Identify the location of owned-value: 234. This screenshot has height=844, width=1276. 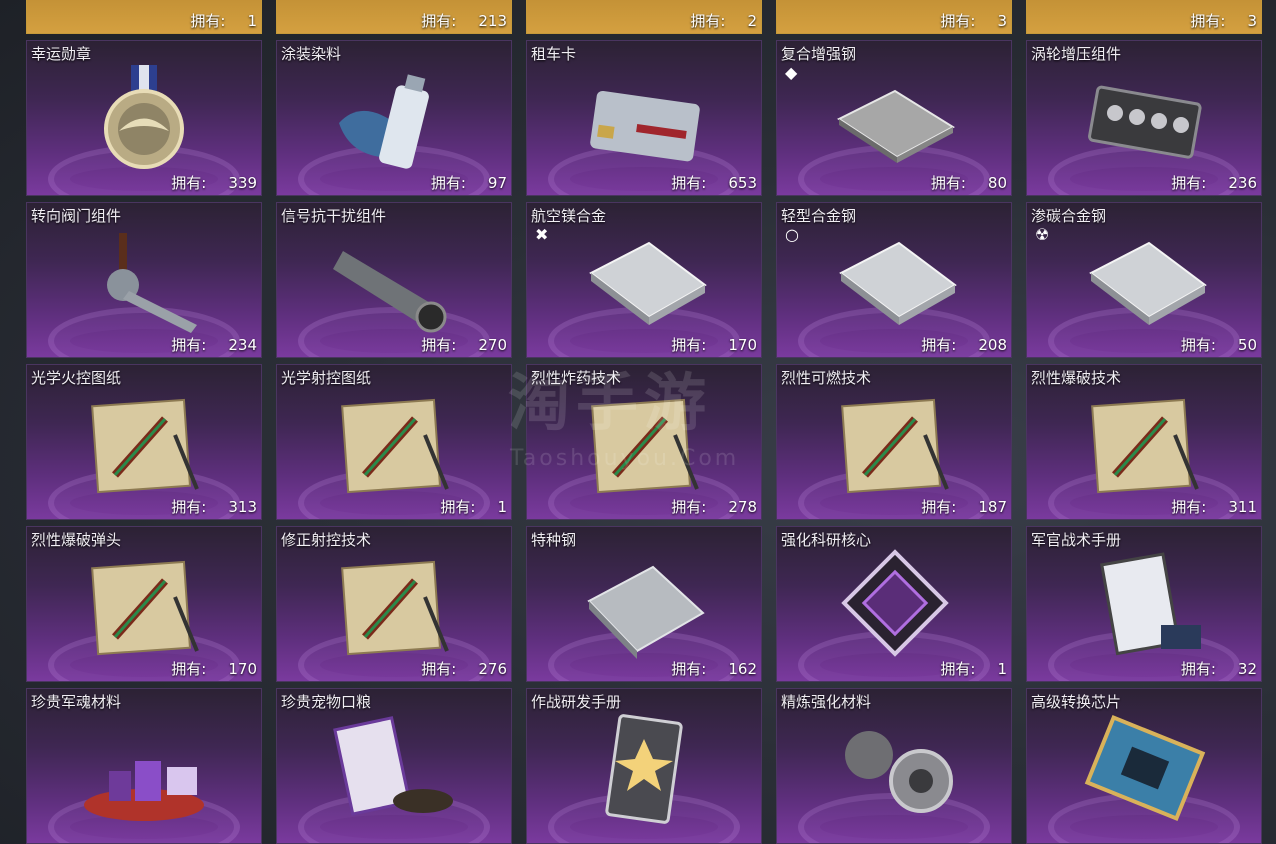
(242, 345).